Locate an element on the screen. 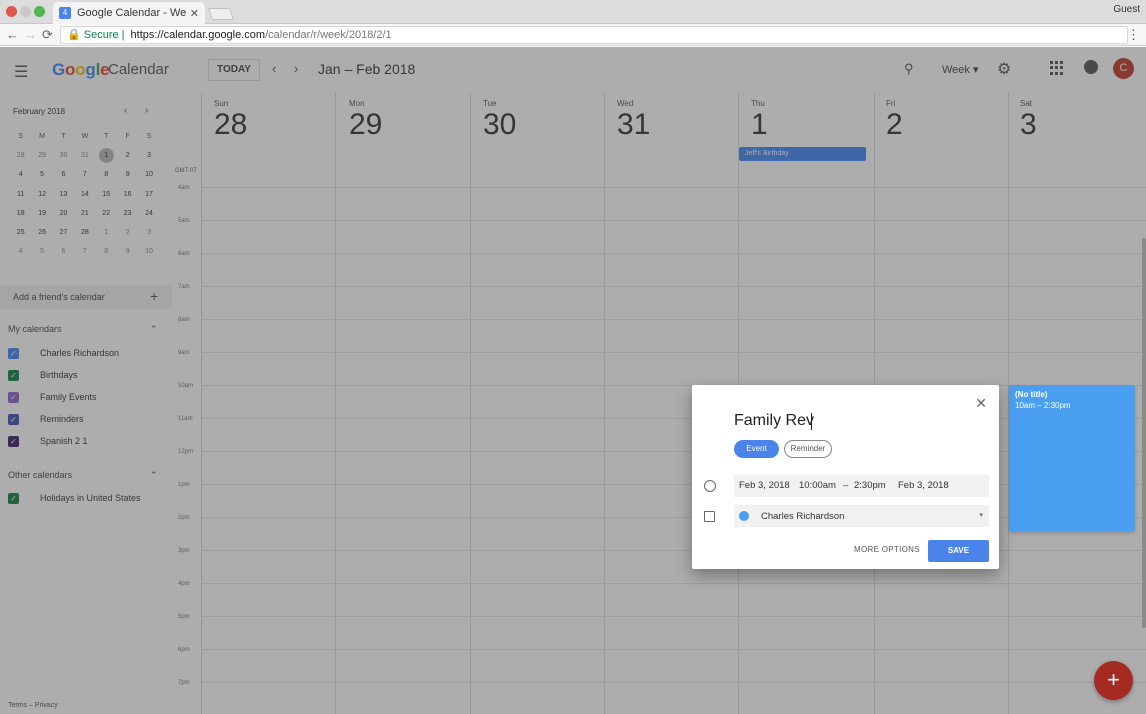  secure-lock-label: 🔒 Secure | is located at coordinates (96, 35).